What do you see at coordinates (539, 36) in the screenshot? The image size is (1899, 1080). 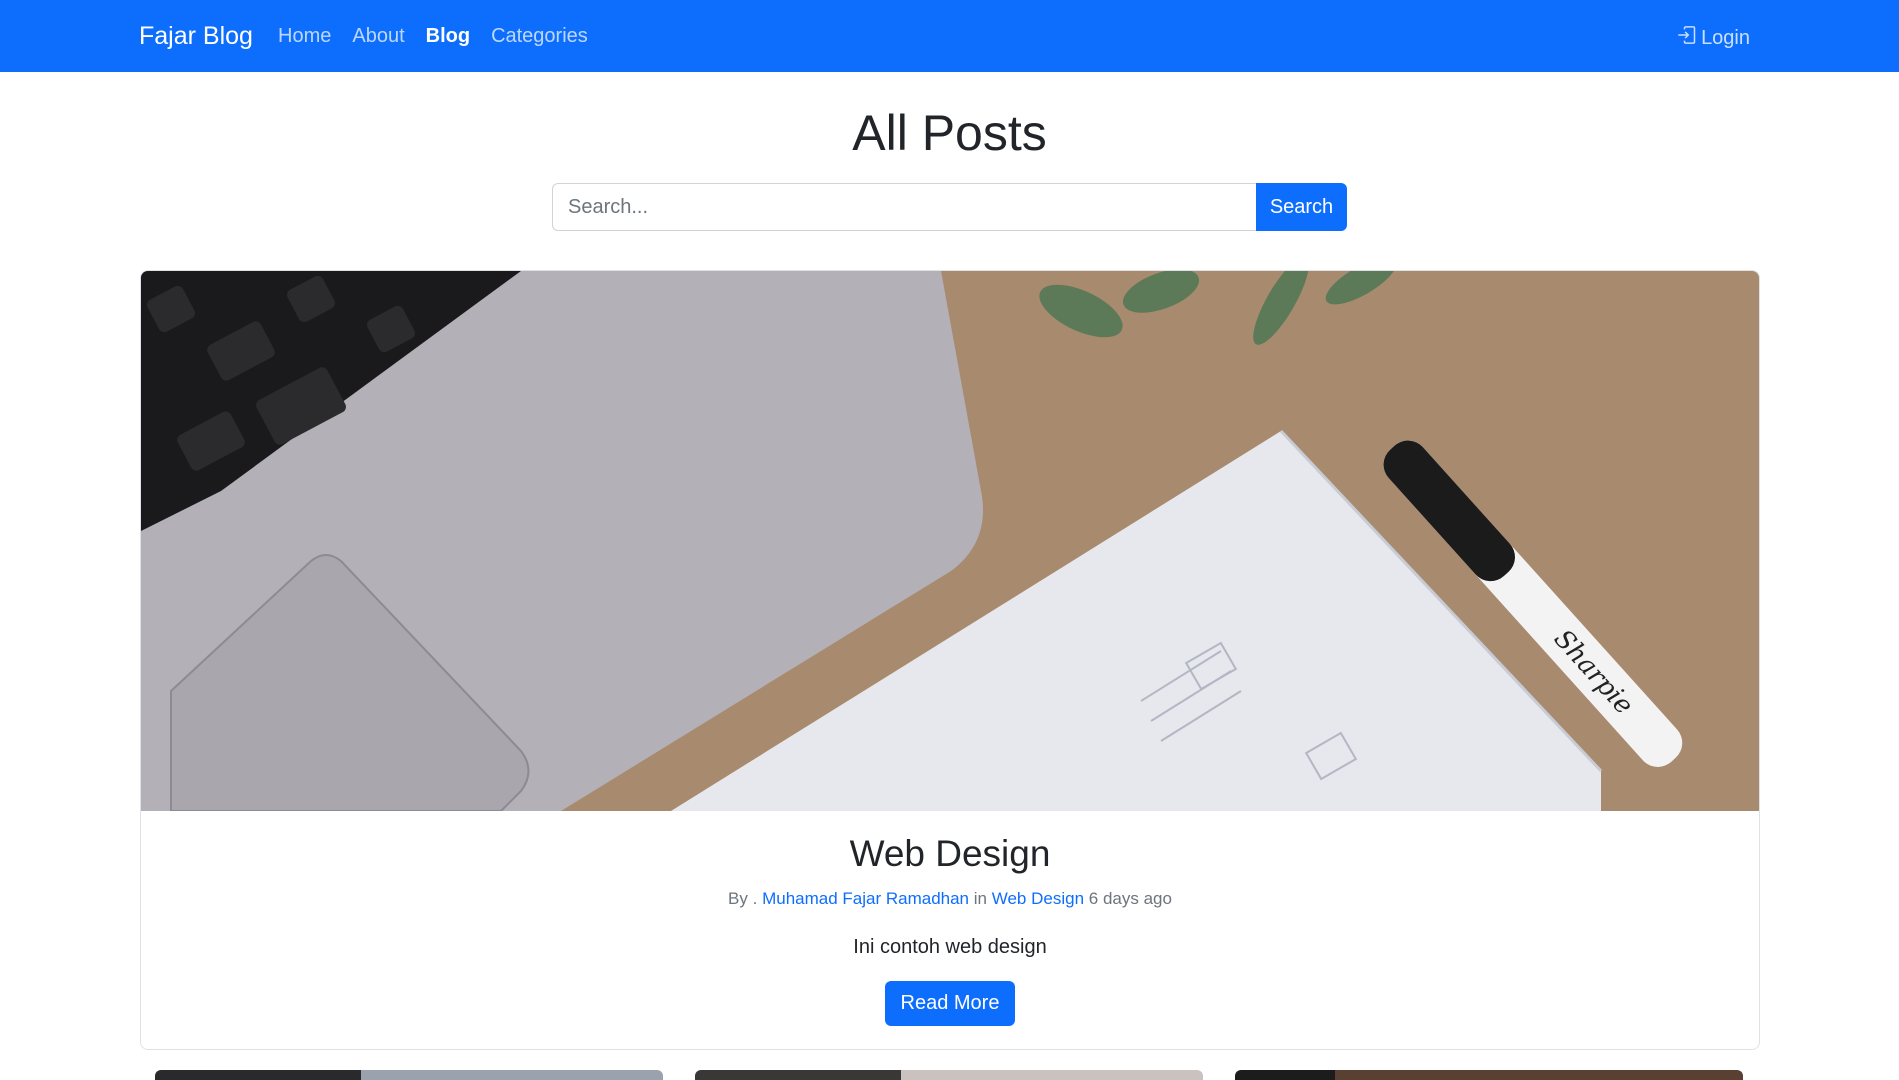 I see `nav-link-categories: Categories` at bounding box center [539, 36].